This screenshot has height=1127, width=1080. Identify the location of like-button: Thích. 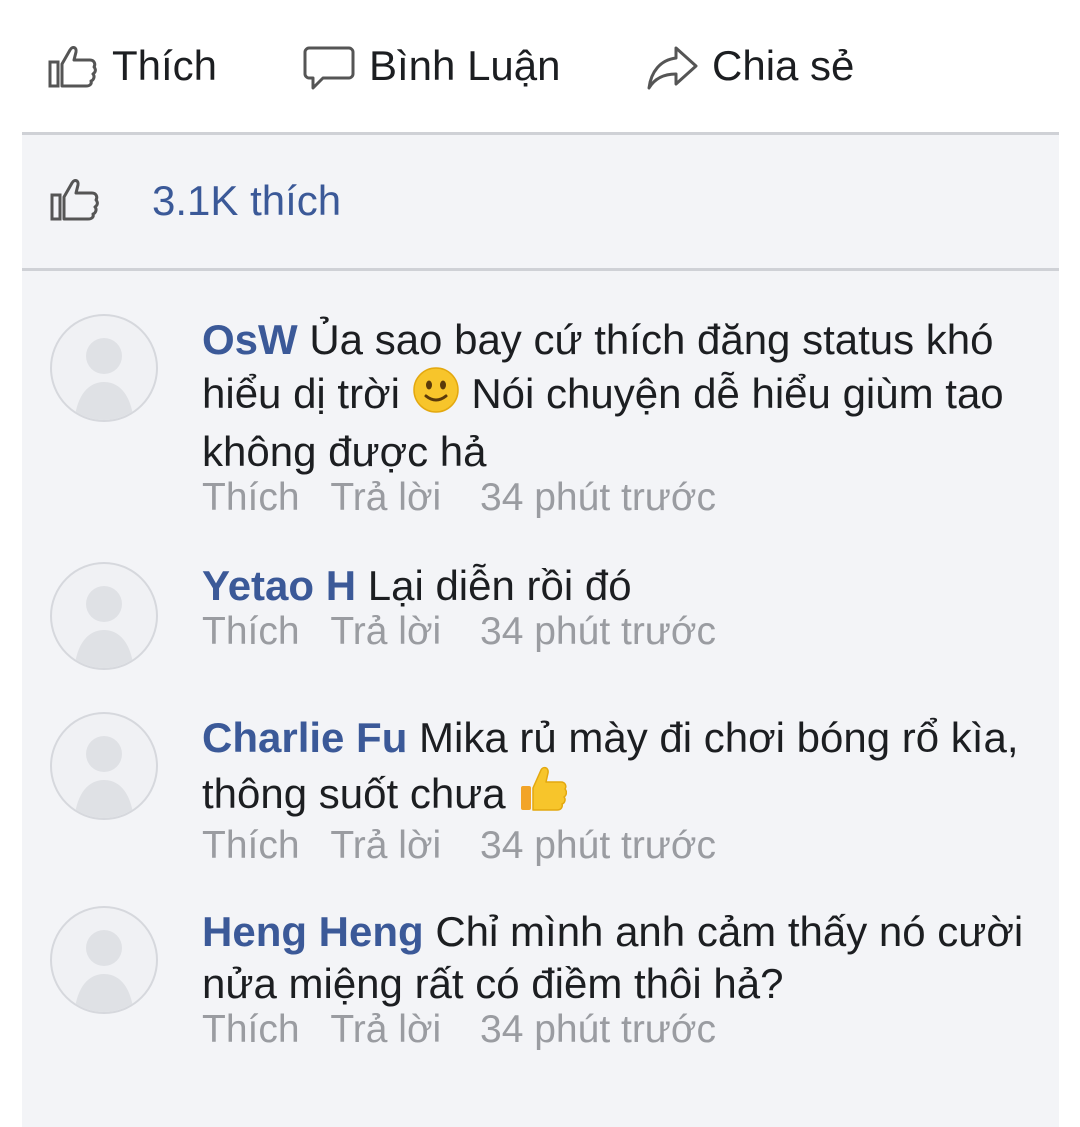
(131, 66).